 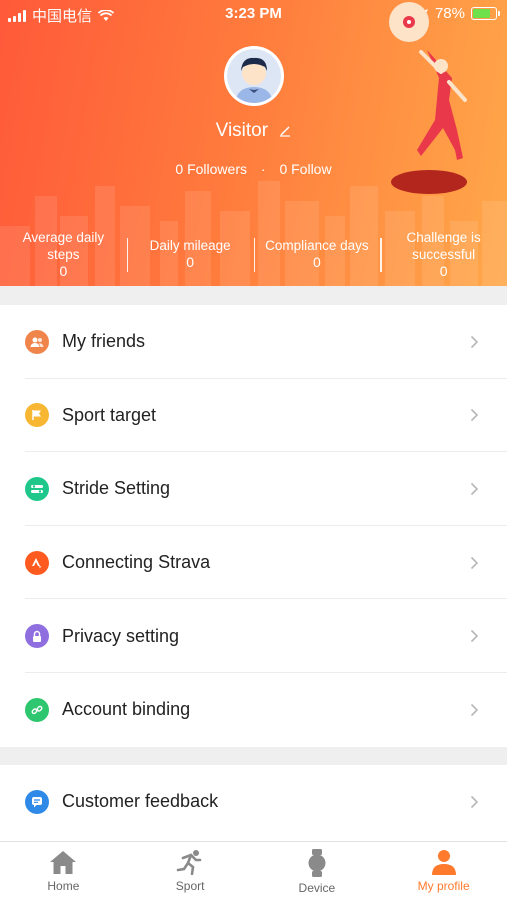 I want to click on tab-device: Device, so click(x=317, y=871).